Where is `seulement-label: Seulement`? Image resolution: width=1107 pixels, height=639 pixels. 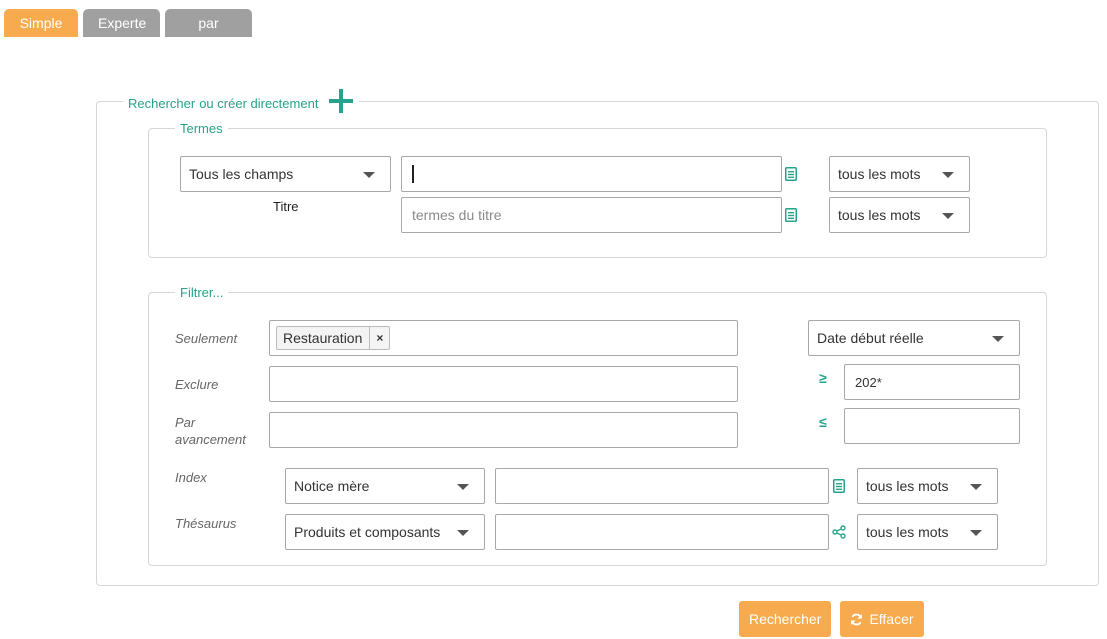 seulement-label: Seulement is located at coordinates (206, 338).